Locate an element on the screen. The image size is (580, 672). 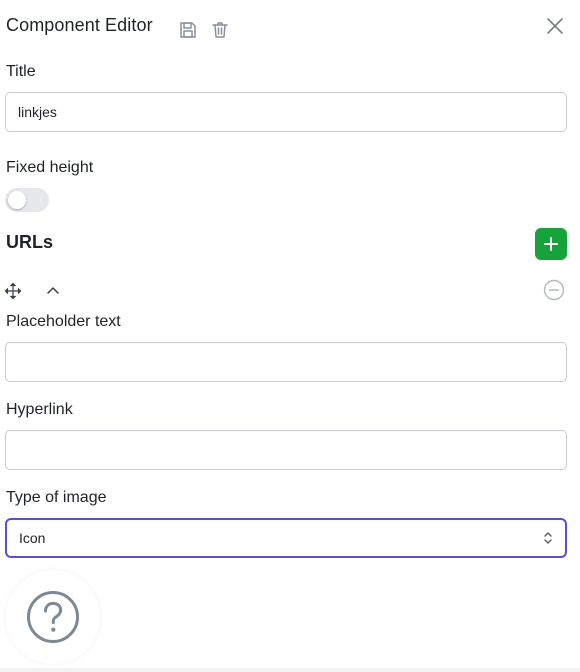
image-type-select: Icon is located at coordinates (286, 538).